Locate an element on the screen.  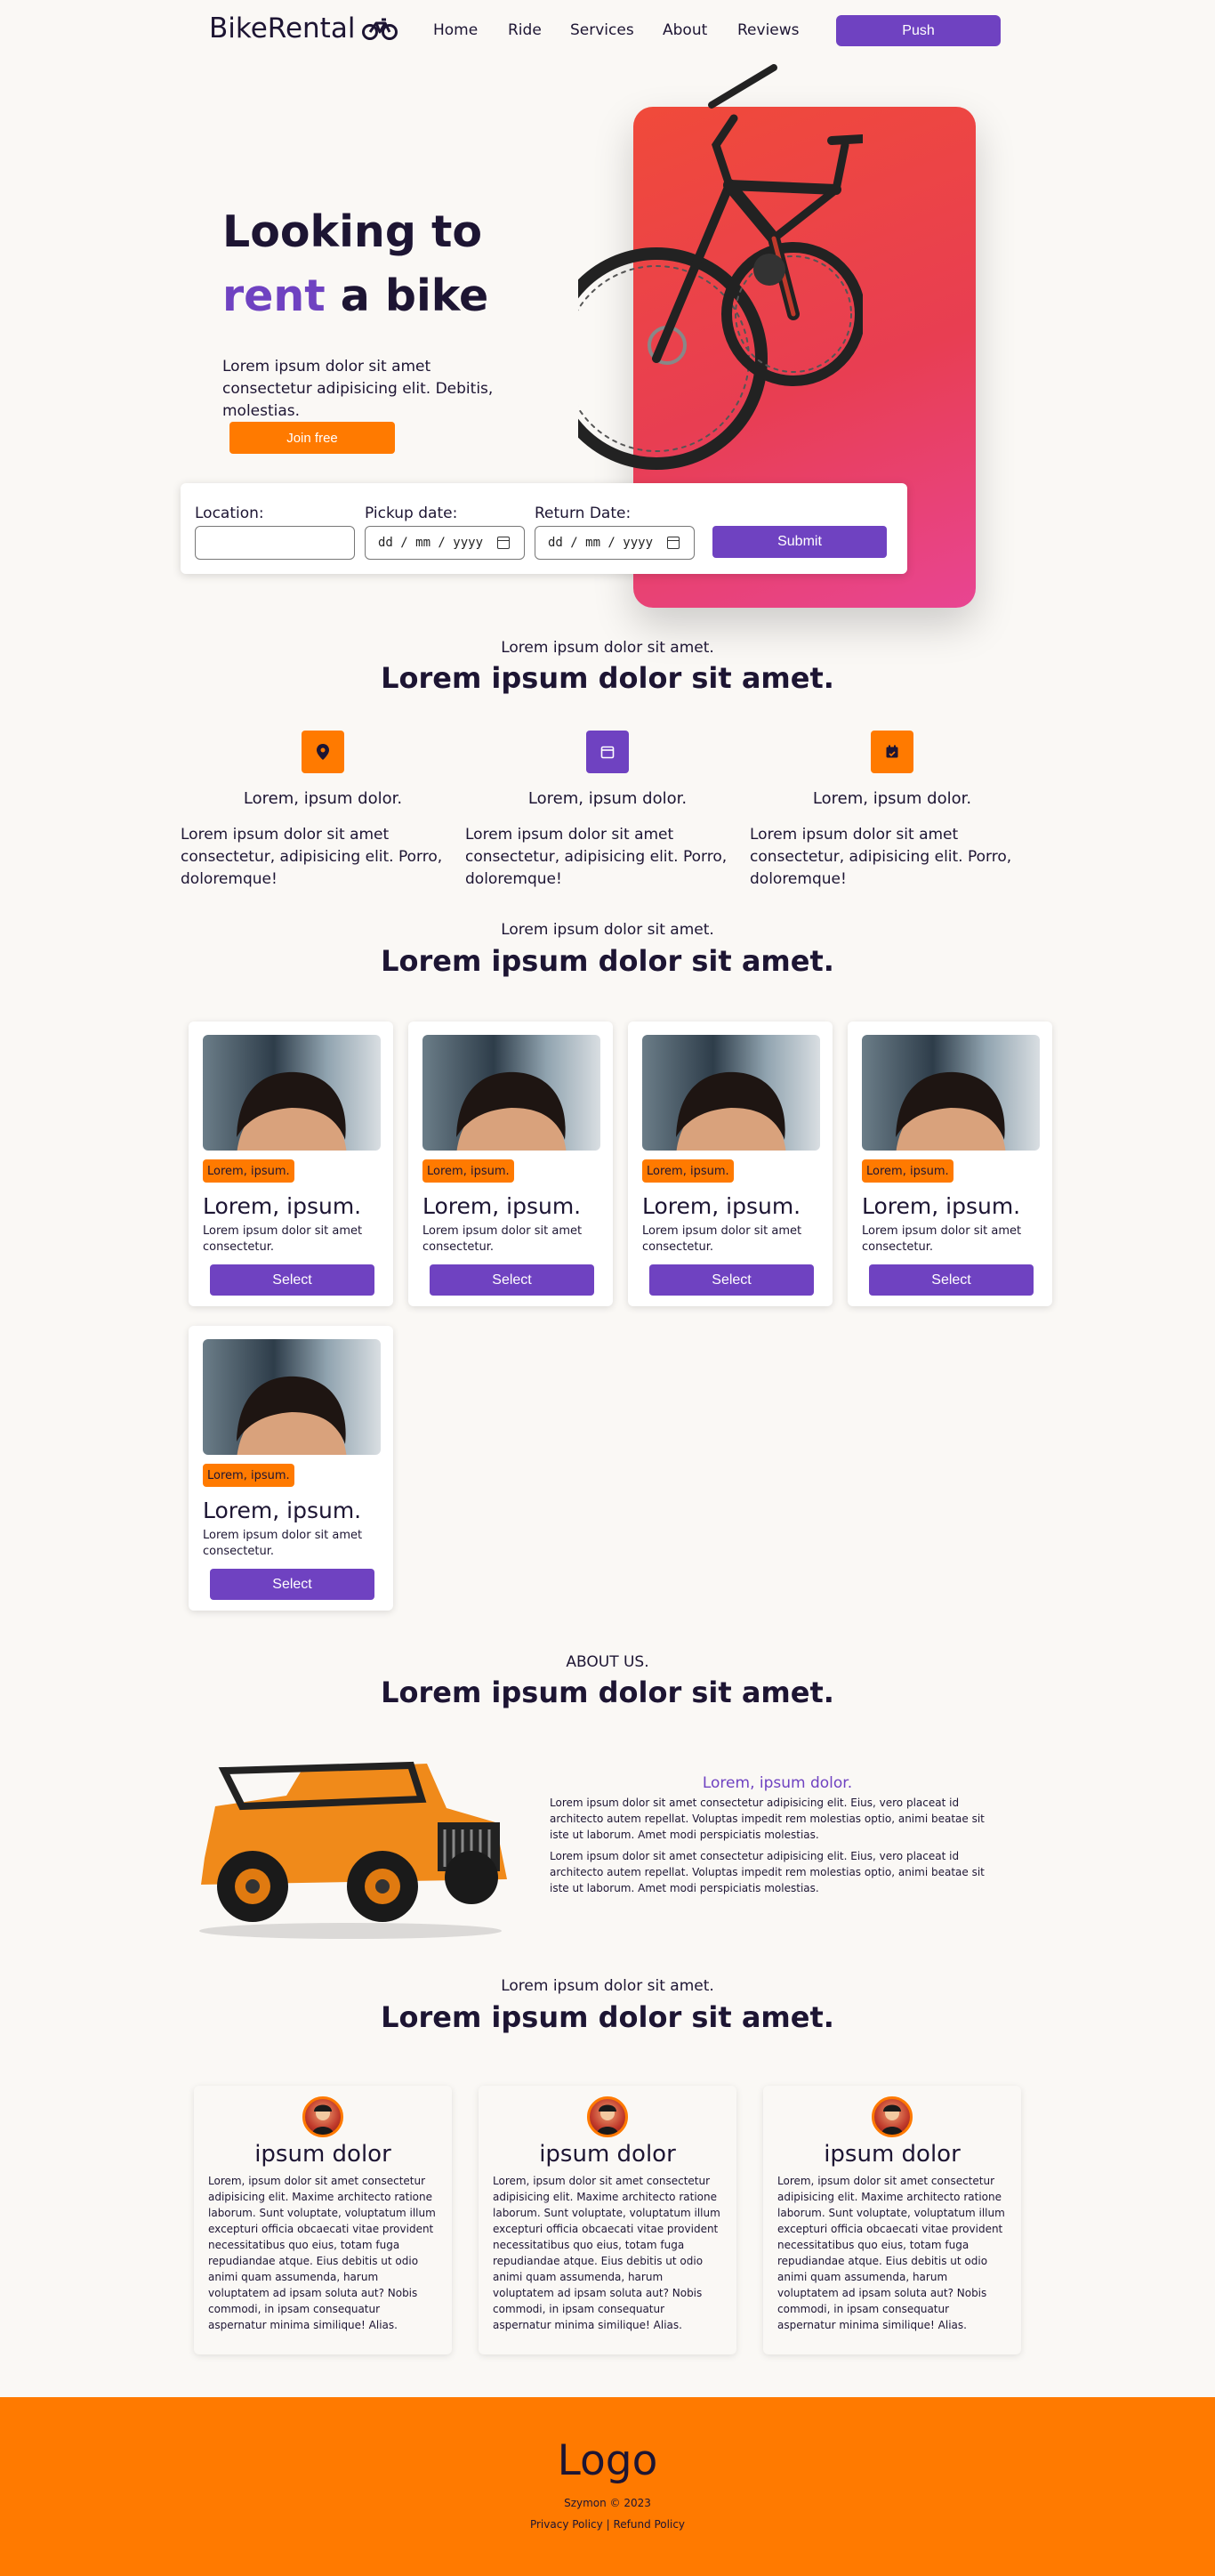
jeep-image is located at coordinates (353, 1850).